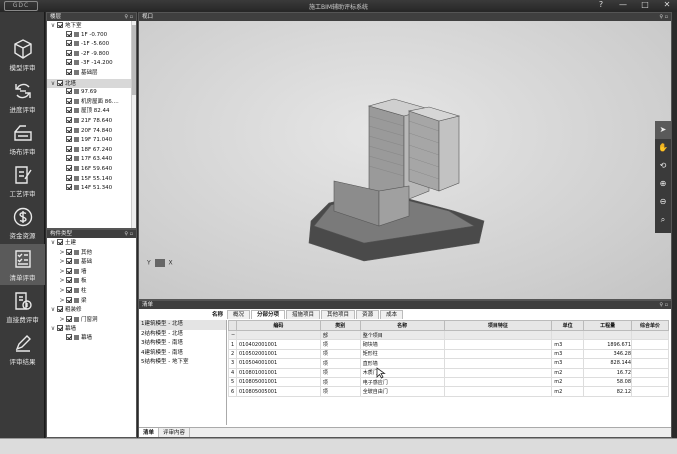 The image size is (677, 454). Describe the element at coordinates (182, 335) in the screenshot. I see `model-list-item: 2结构模型 - 北塔` at that location.